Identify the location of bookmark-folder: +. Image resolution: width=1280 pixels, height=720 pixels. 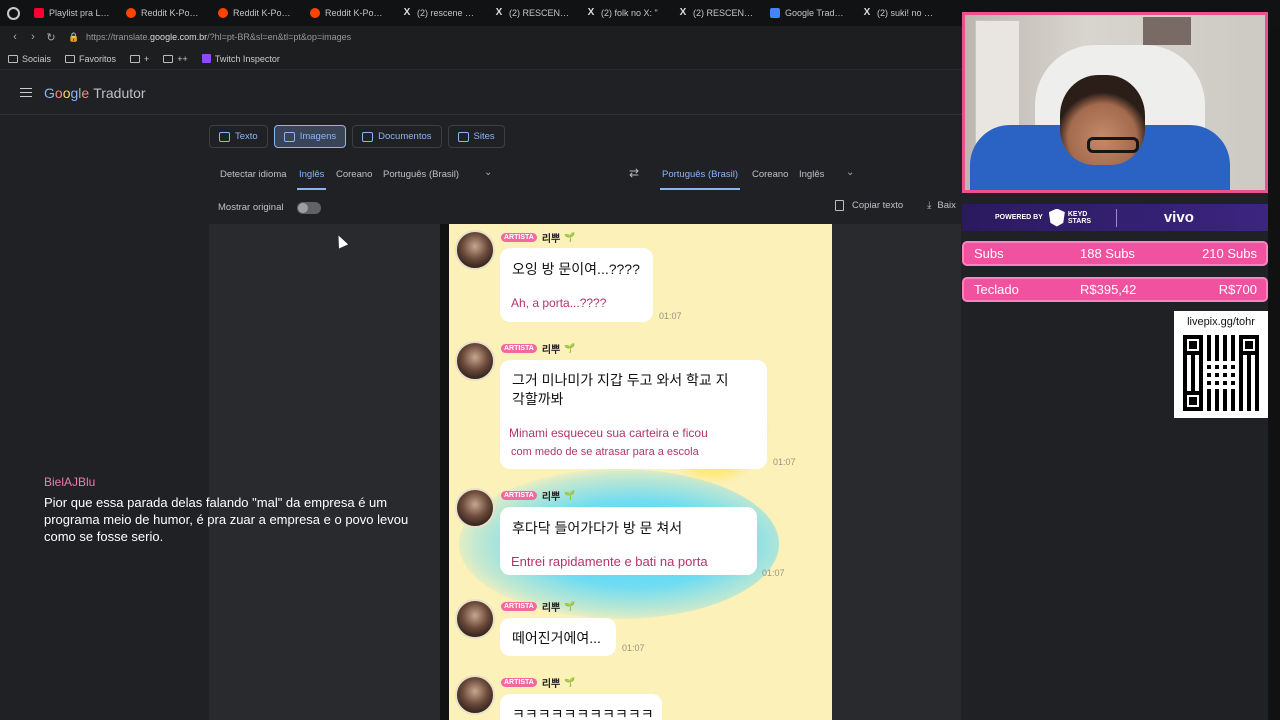
(139, 59).